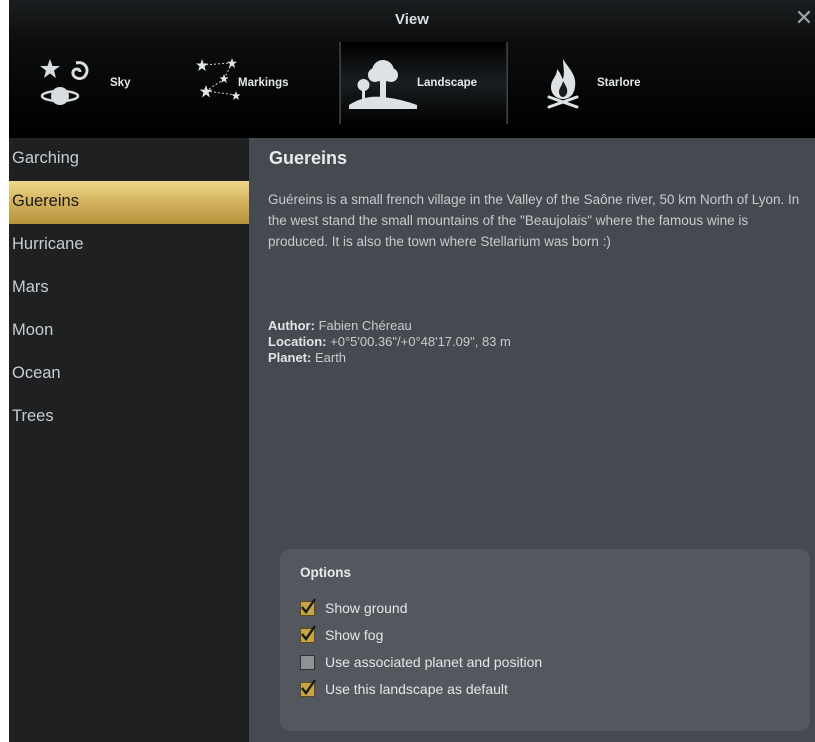 This screenshot has width=815, height=742. I want to click on planet-value: Earth, so click(330, 357).